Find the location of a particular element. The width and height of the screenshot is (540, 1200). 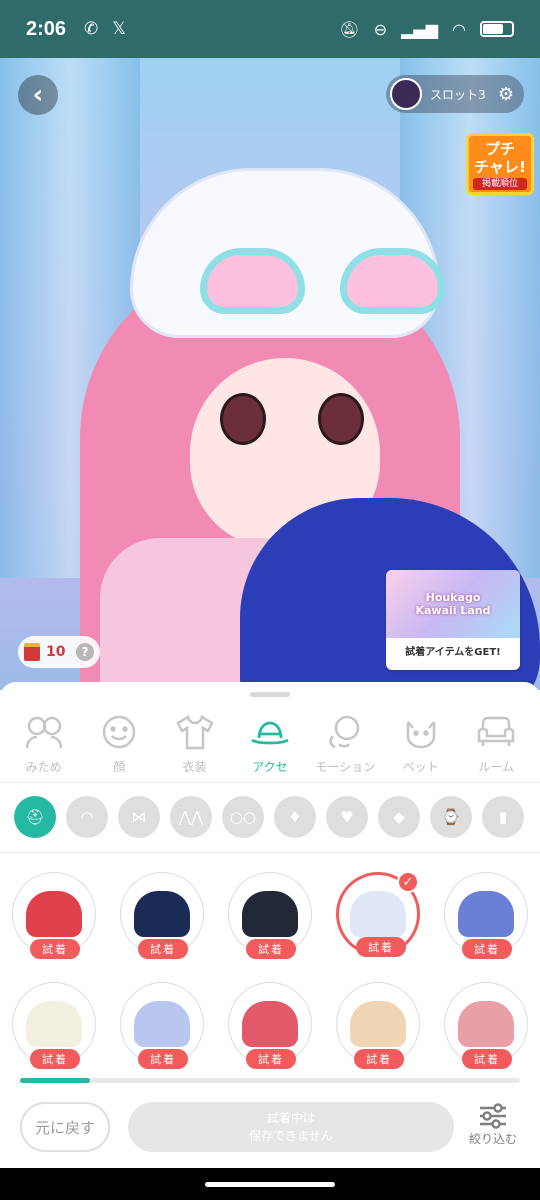

status-bar: 2:06 ✆ 𝕏 🔕︎ ⊖ ▂▄▆ ◠ is located at coordinates (270, 29).